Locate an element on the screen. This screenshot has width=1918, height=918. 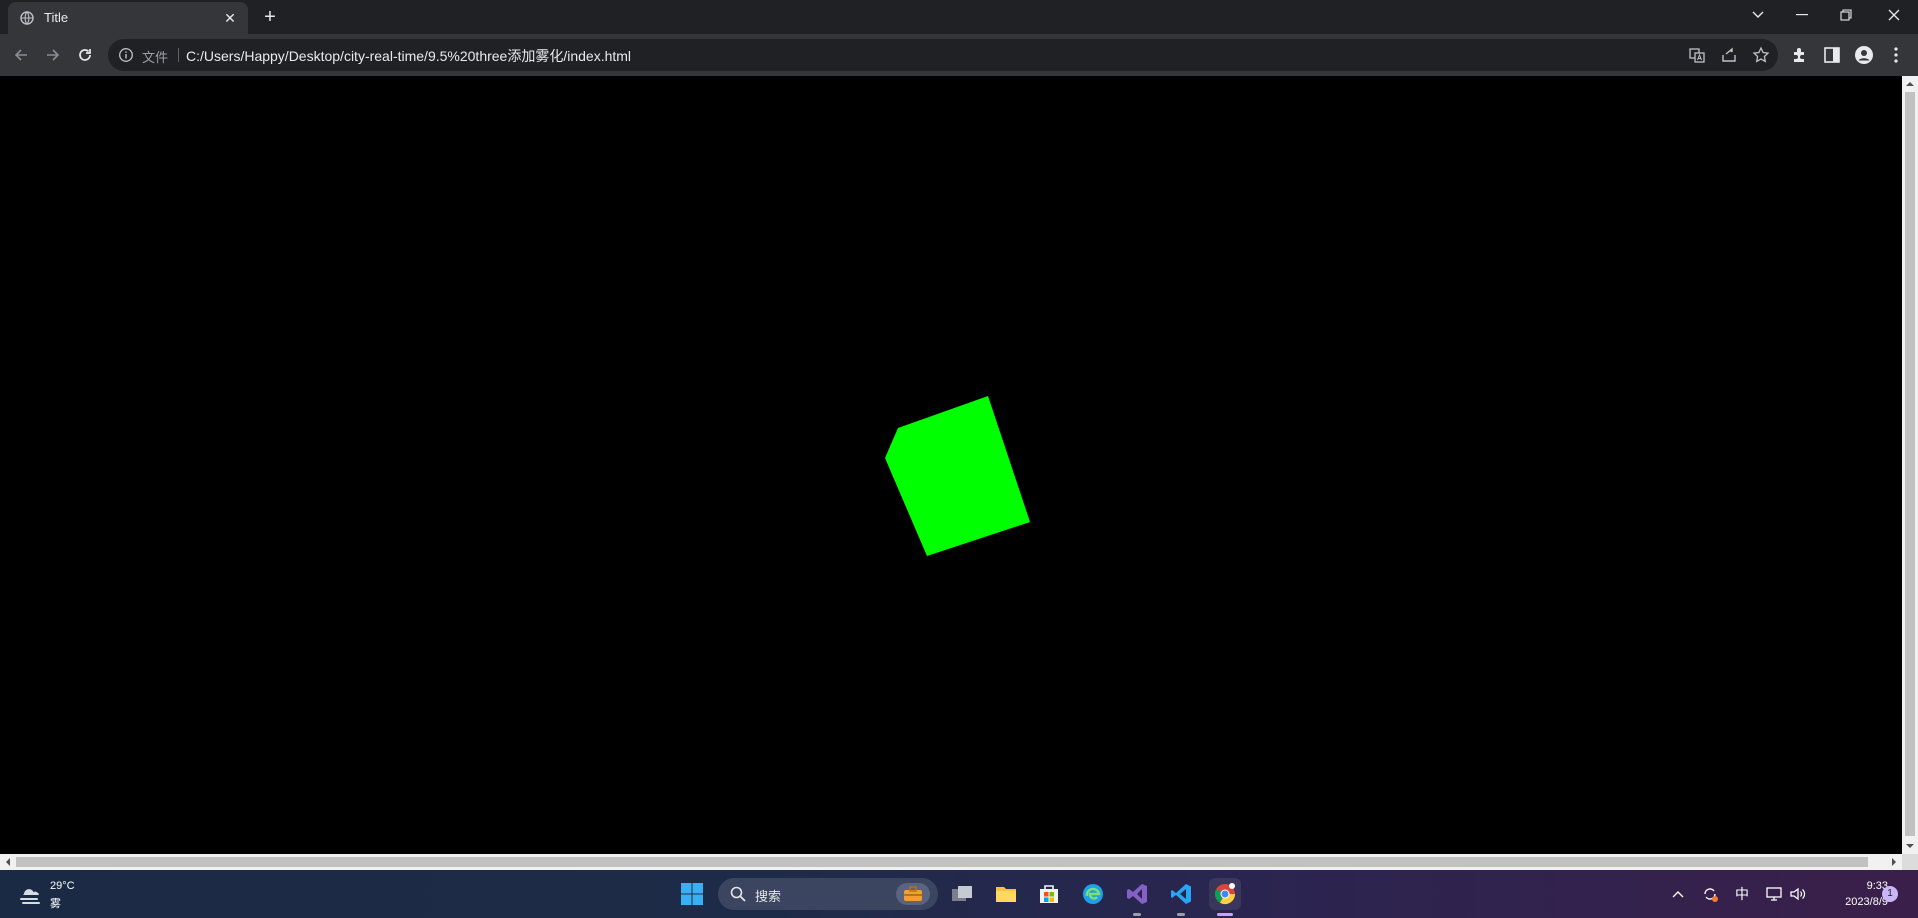
edge-icon is located at coordinates (1093, 894).